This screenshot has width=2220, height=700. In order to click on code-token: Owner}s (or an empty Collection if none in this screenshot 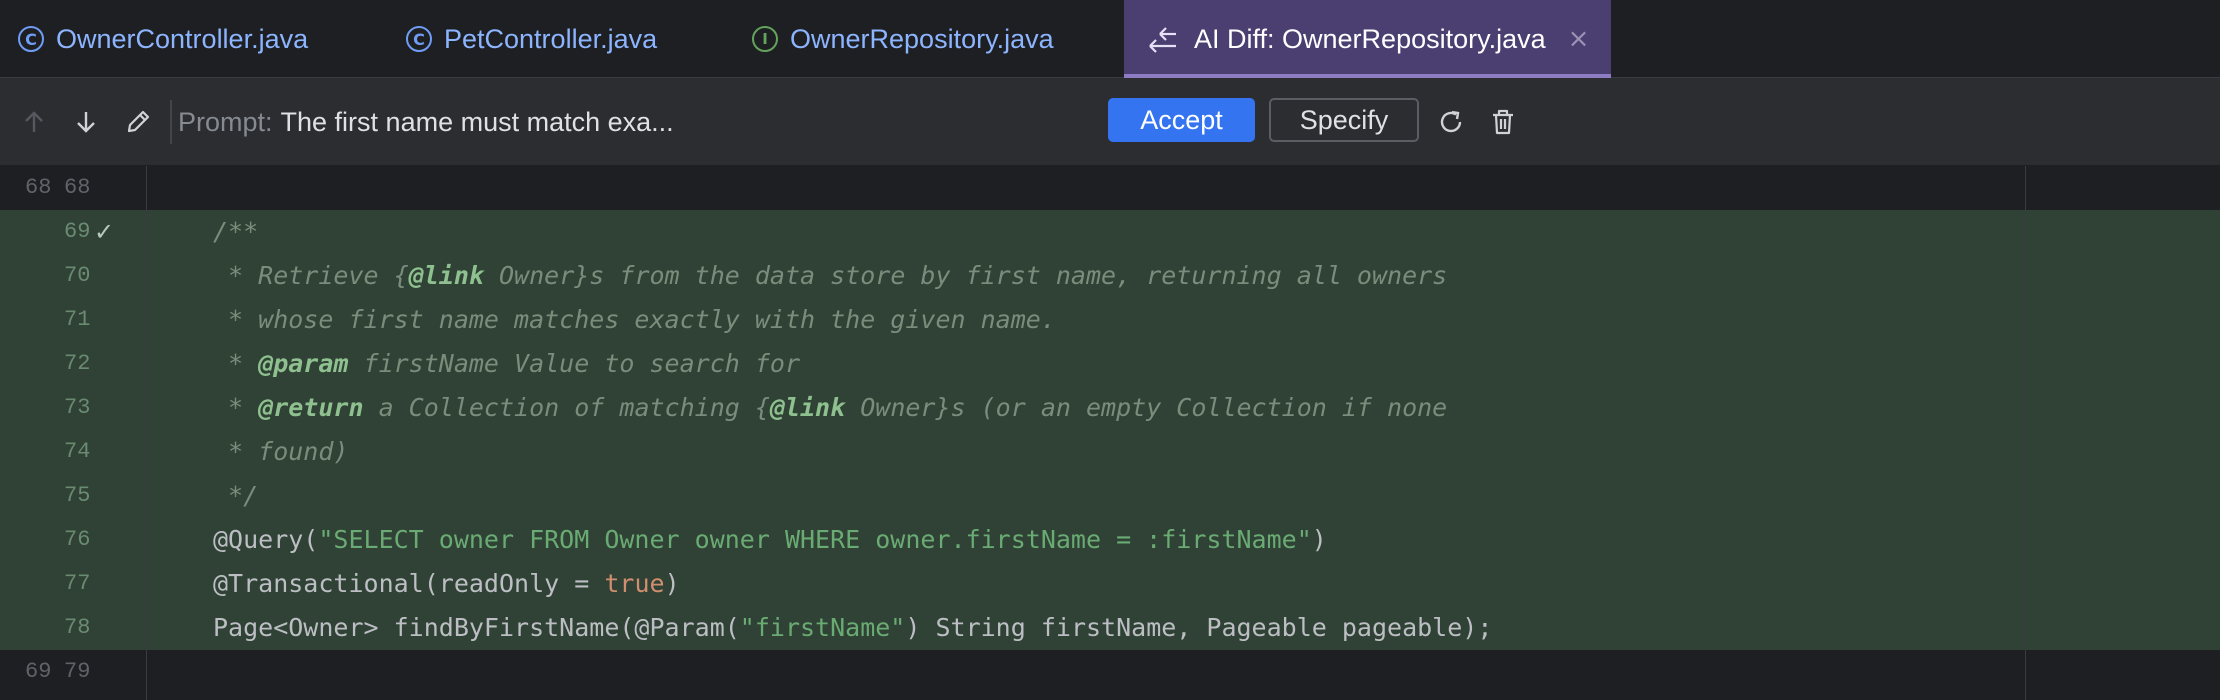, I will do `click(1146, 407)`.